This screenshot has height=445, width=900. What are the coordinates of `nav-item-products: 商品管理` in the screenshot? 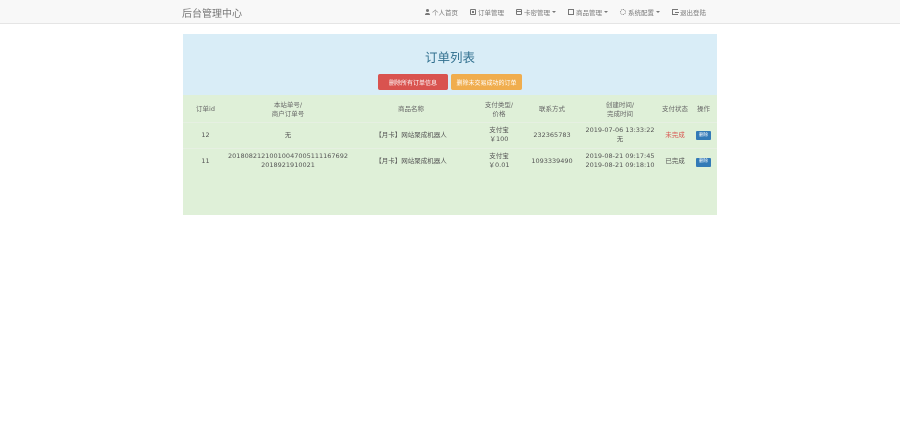 It's located at (588, 12).